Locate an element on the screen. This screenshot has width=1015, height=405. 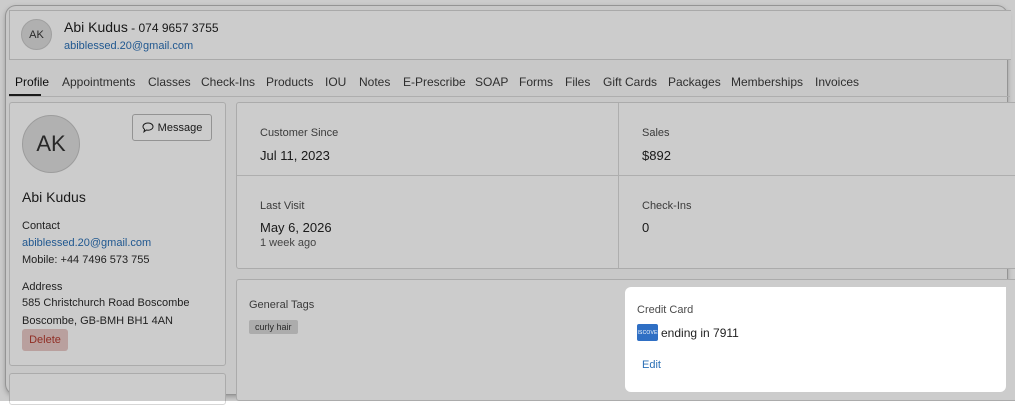
card-brand-text: DISCOVER is located at coordinates (647, 332).